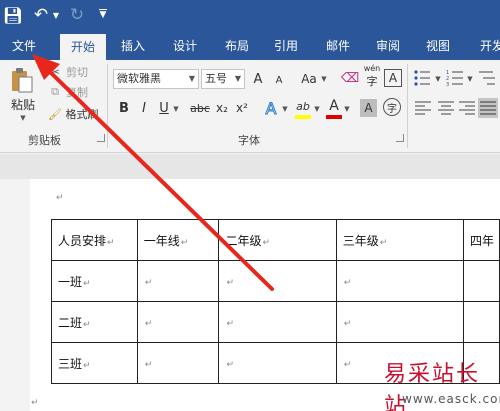 The height and width of the screenshot is (411, 500). I want to click on bullets-dropdown-icon: ▼, so click(438, 79).